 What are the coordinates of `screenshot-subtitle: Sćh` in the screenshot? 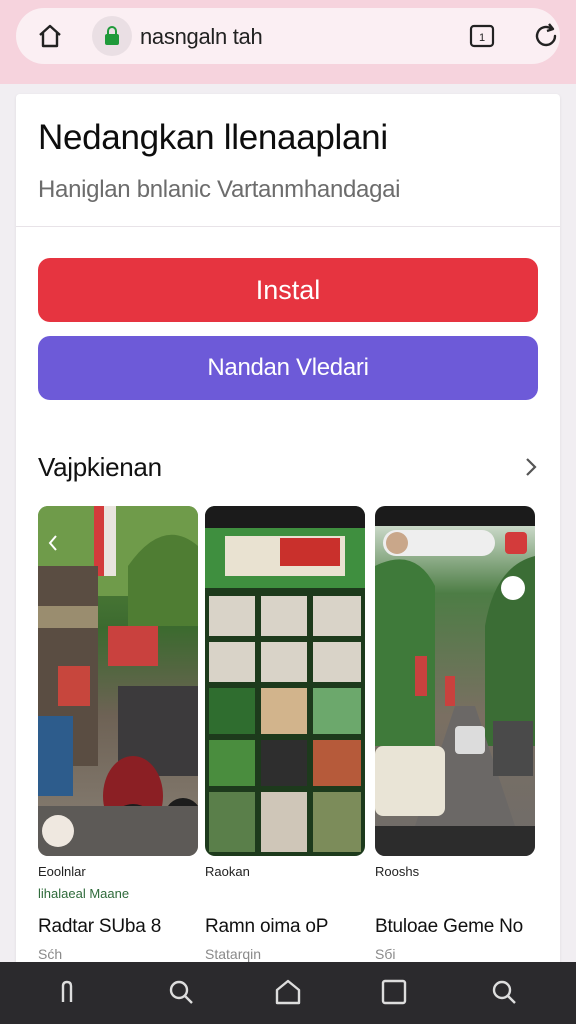 It's located at (50, 954).